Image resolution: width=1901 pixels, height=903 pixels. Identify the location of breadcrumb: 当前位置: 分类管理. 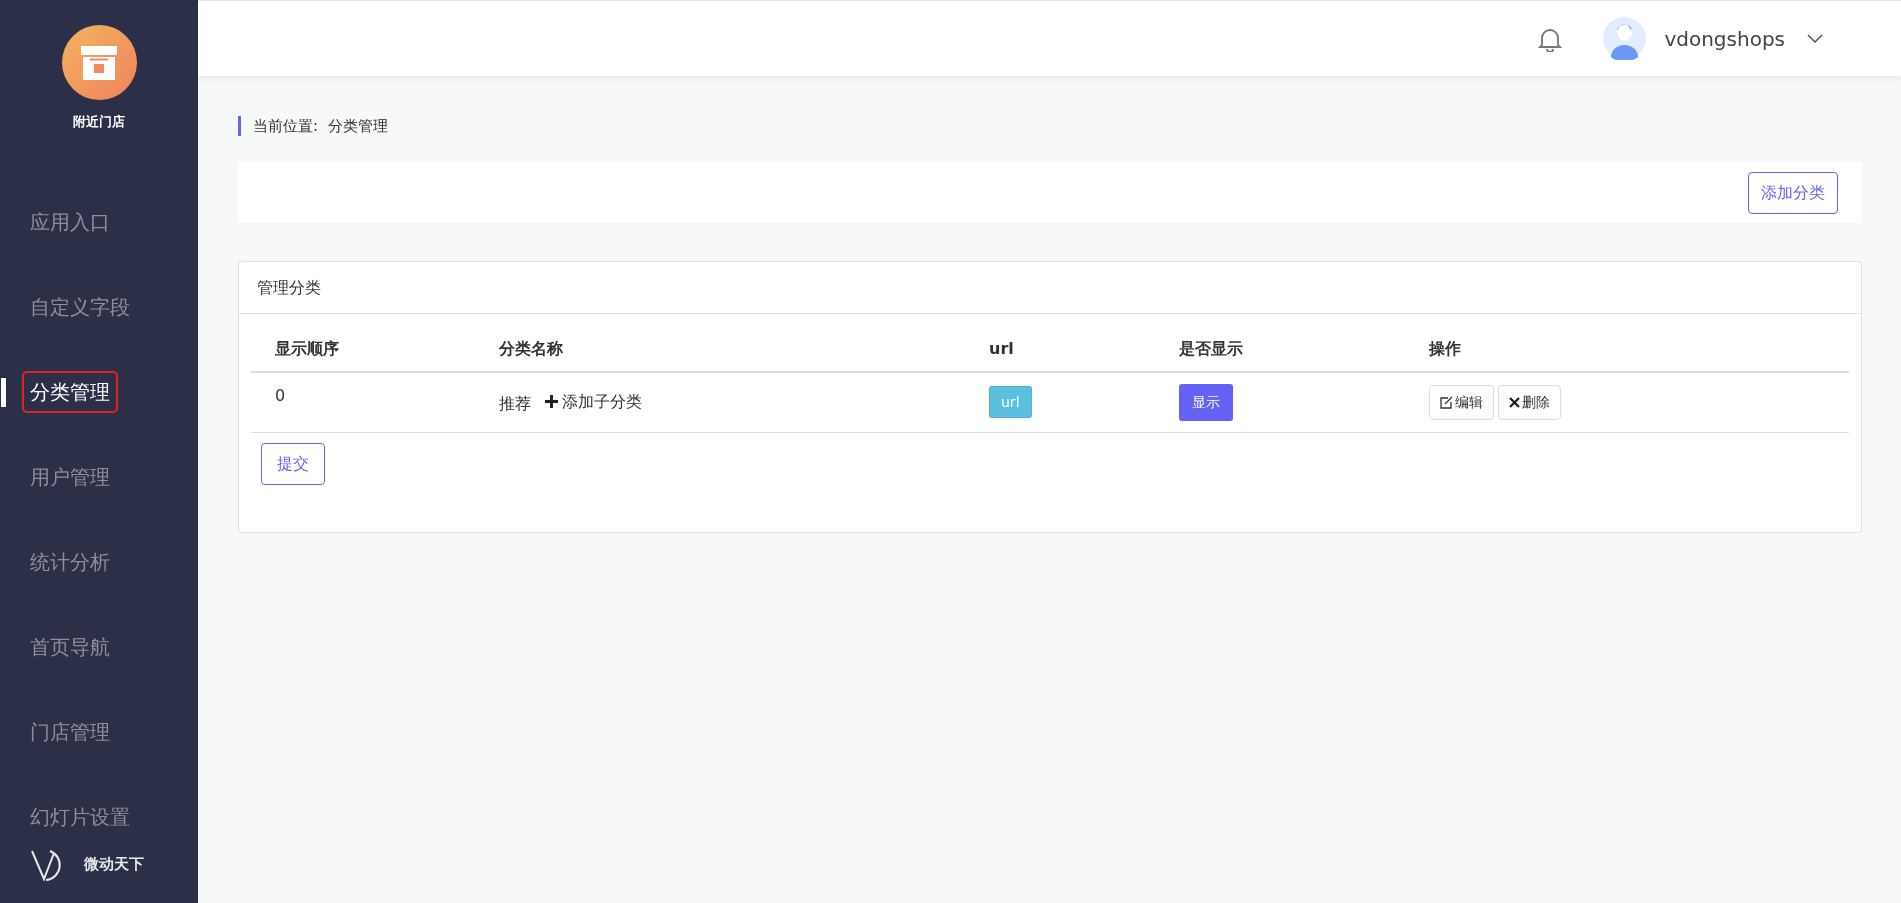
(1050, 126).